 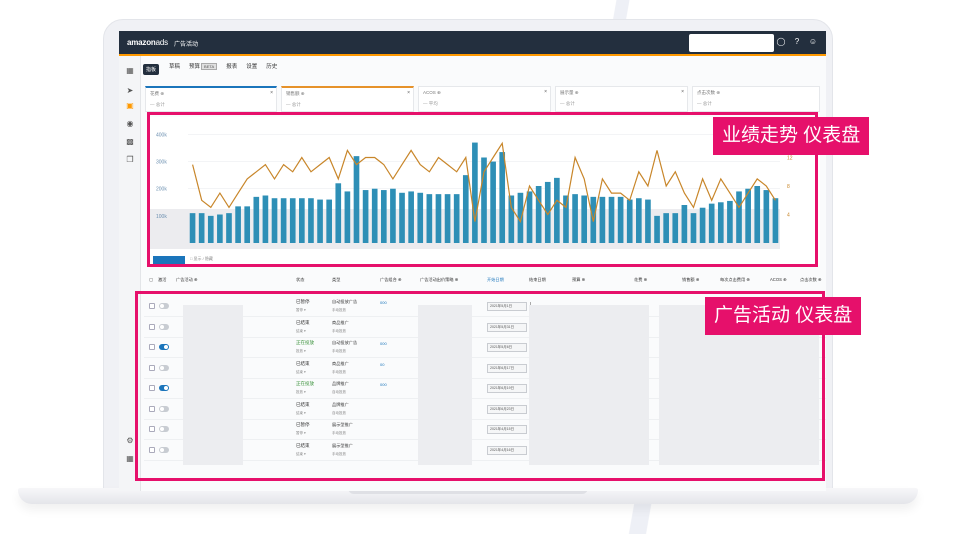 What do you see at coordinates (439, 280) in the screenshot?
I see `header-bid-strategy: 广告活动出价策略 ⊕` at bounding box center [439, 280].